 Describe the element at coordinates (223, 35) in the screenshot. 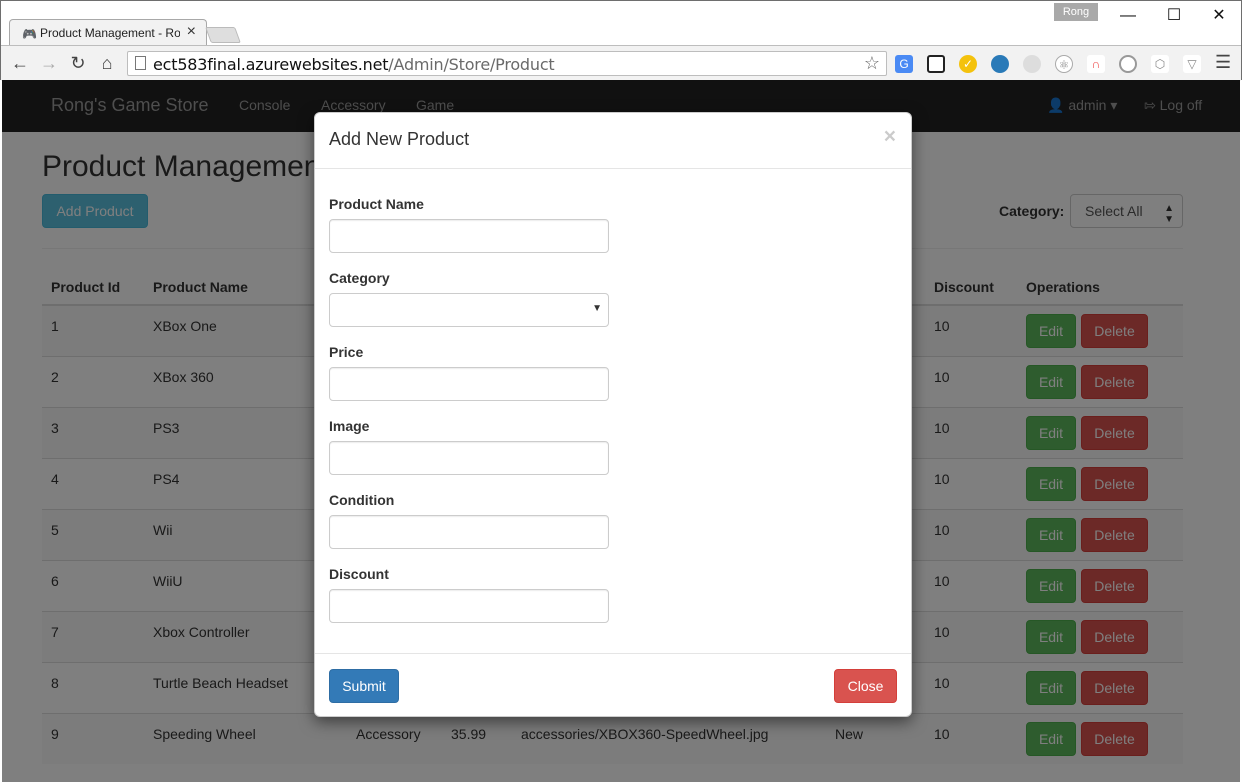

I see `new-tab-button` at that location.